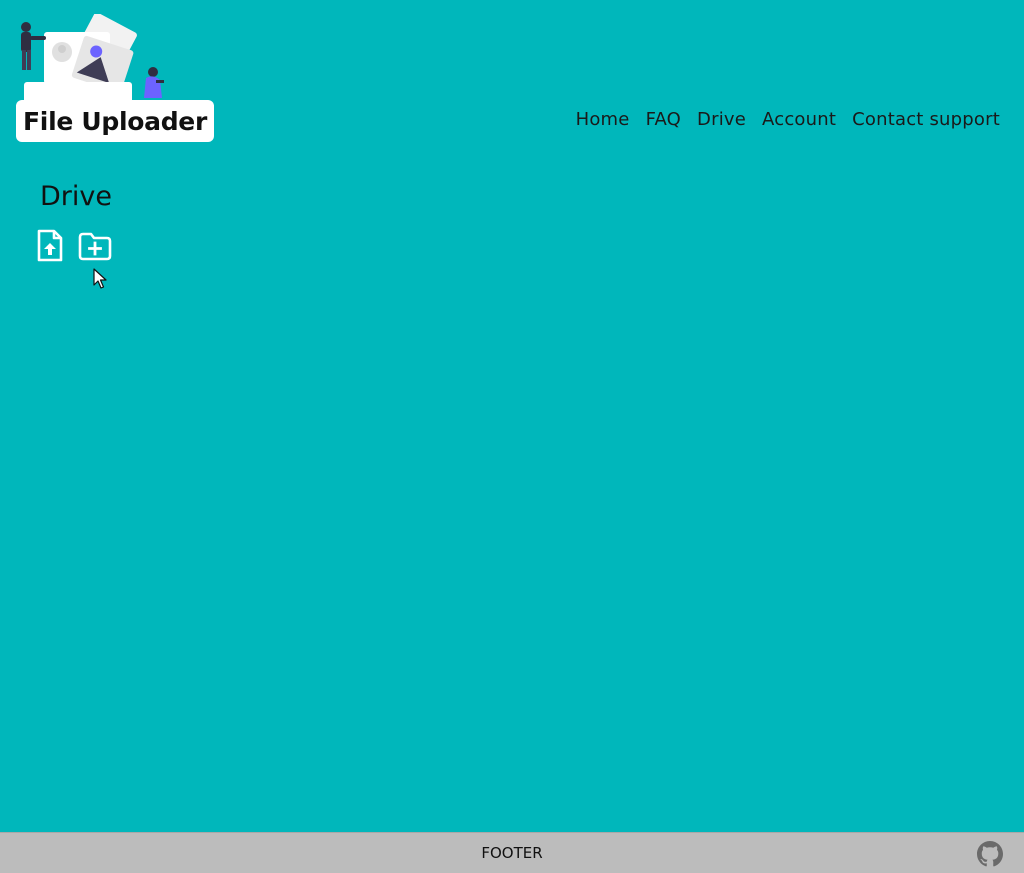  What do you see at coordinates (721, 119) in the screenshot?
I see `nav-drive-link: Drive` at bounding box center [721, 119].